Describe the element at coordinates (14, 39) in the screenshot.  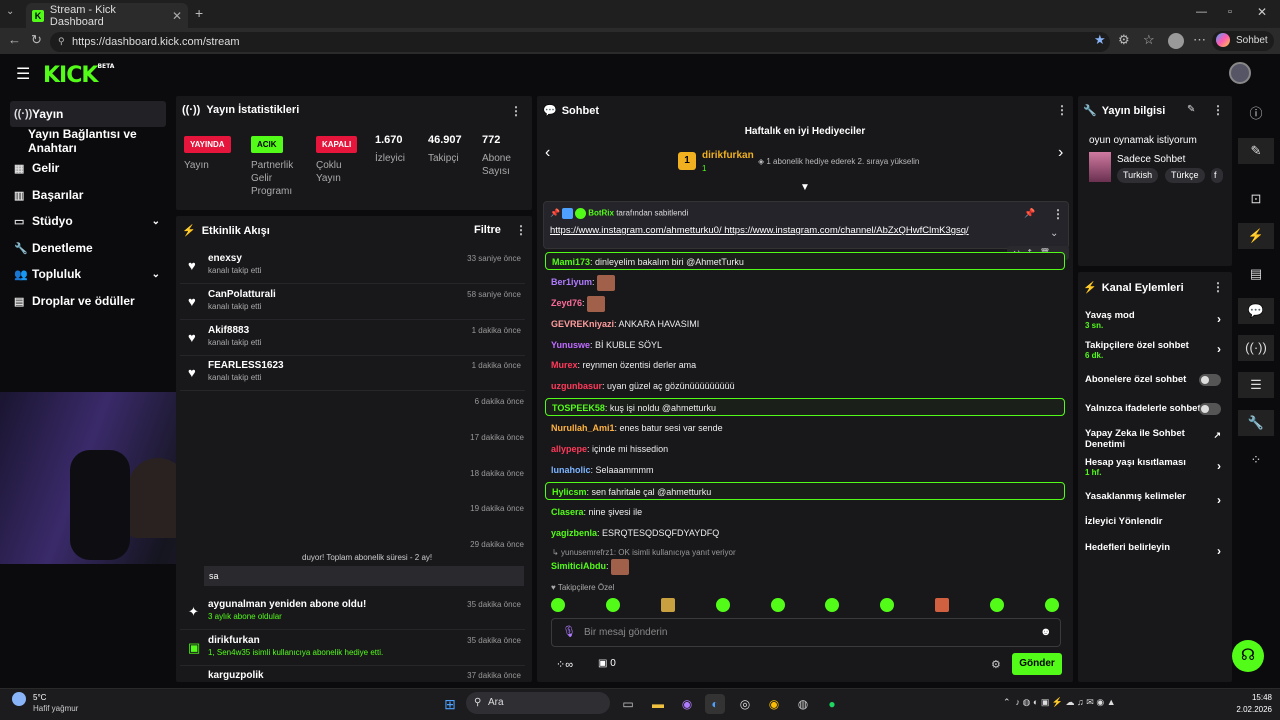
I see `back-icon: ←` at that location.